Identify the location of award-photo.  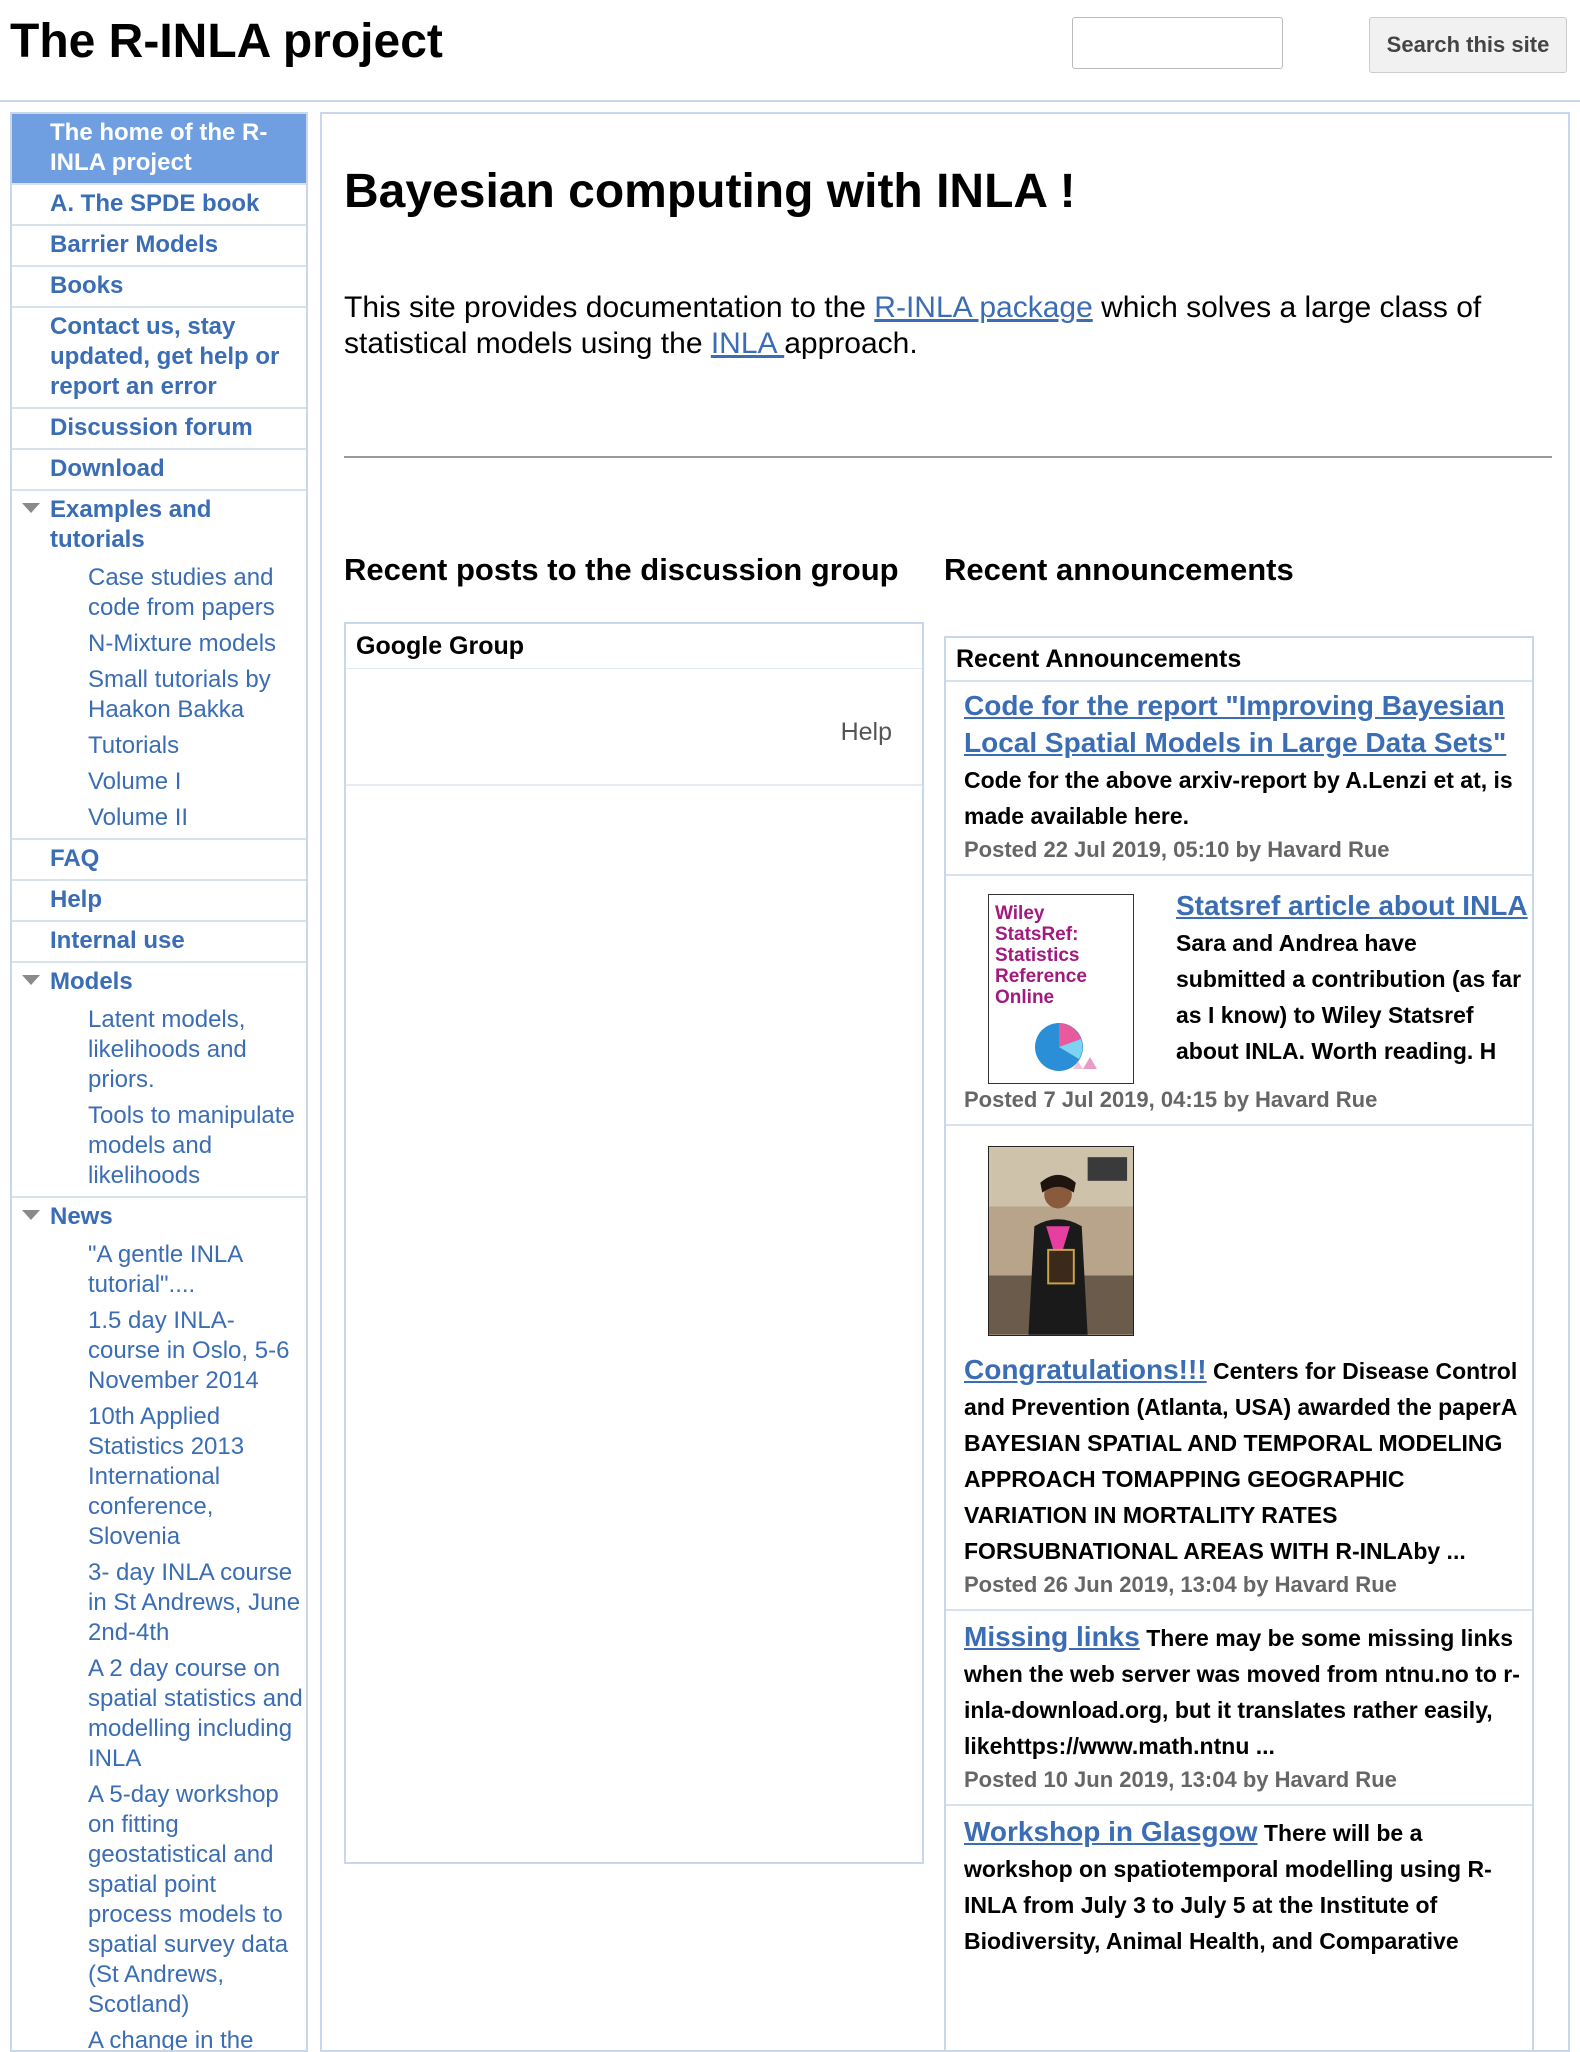
(1061, 1241).